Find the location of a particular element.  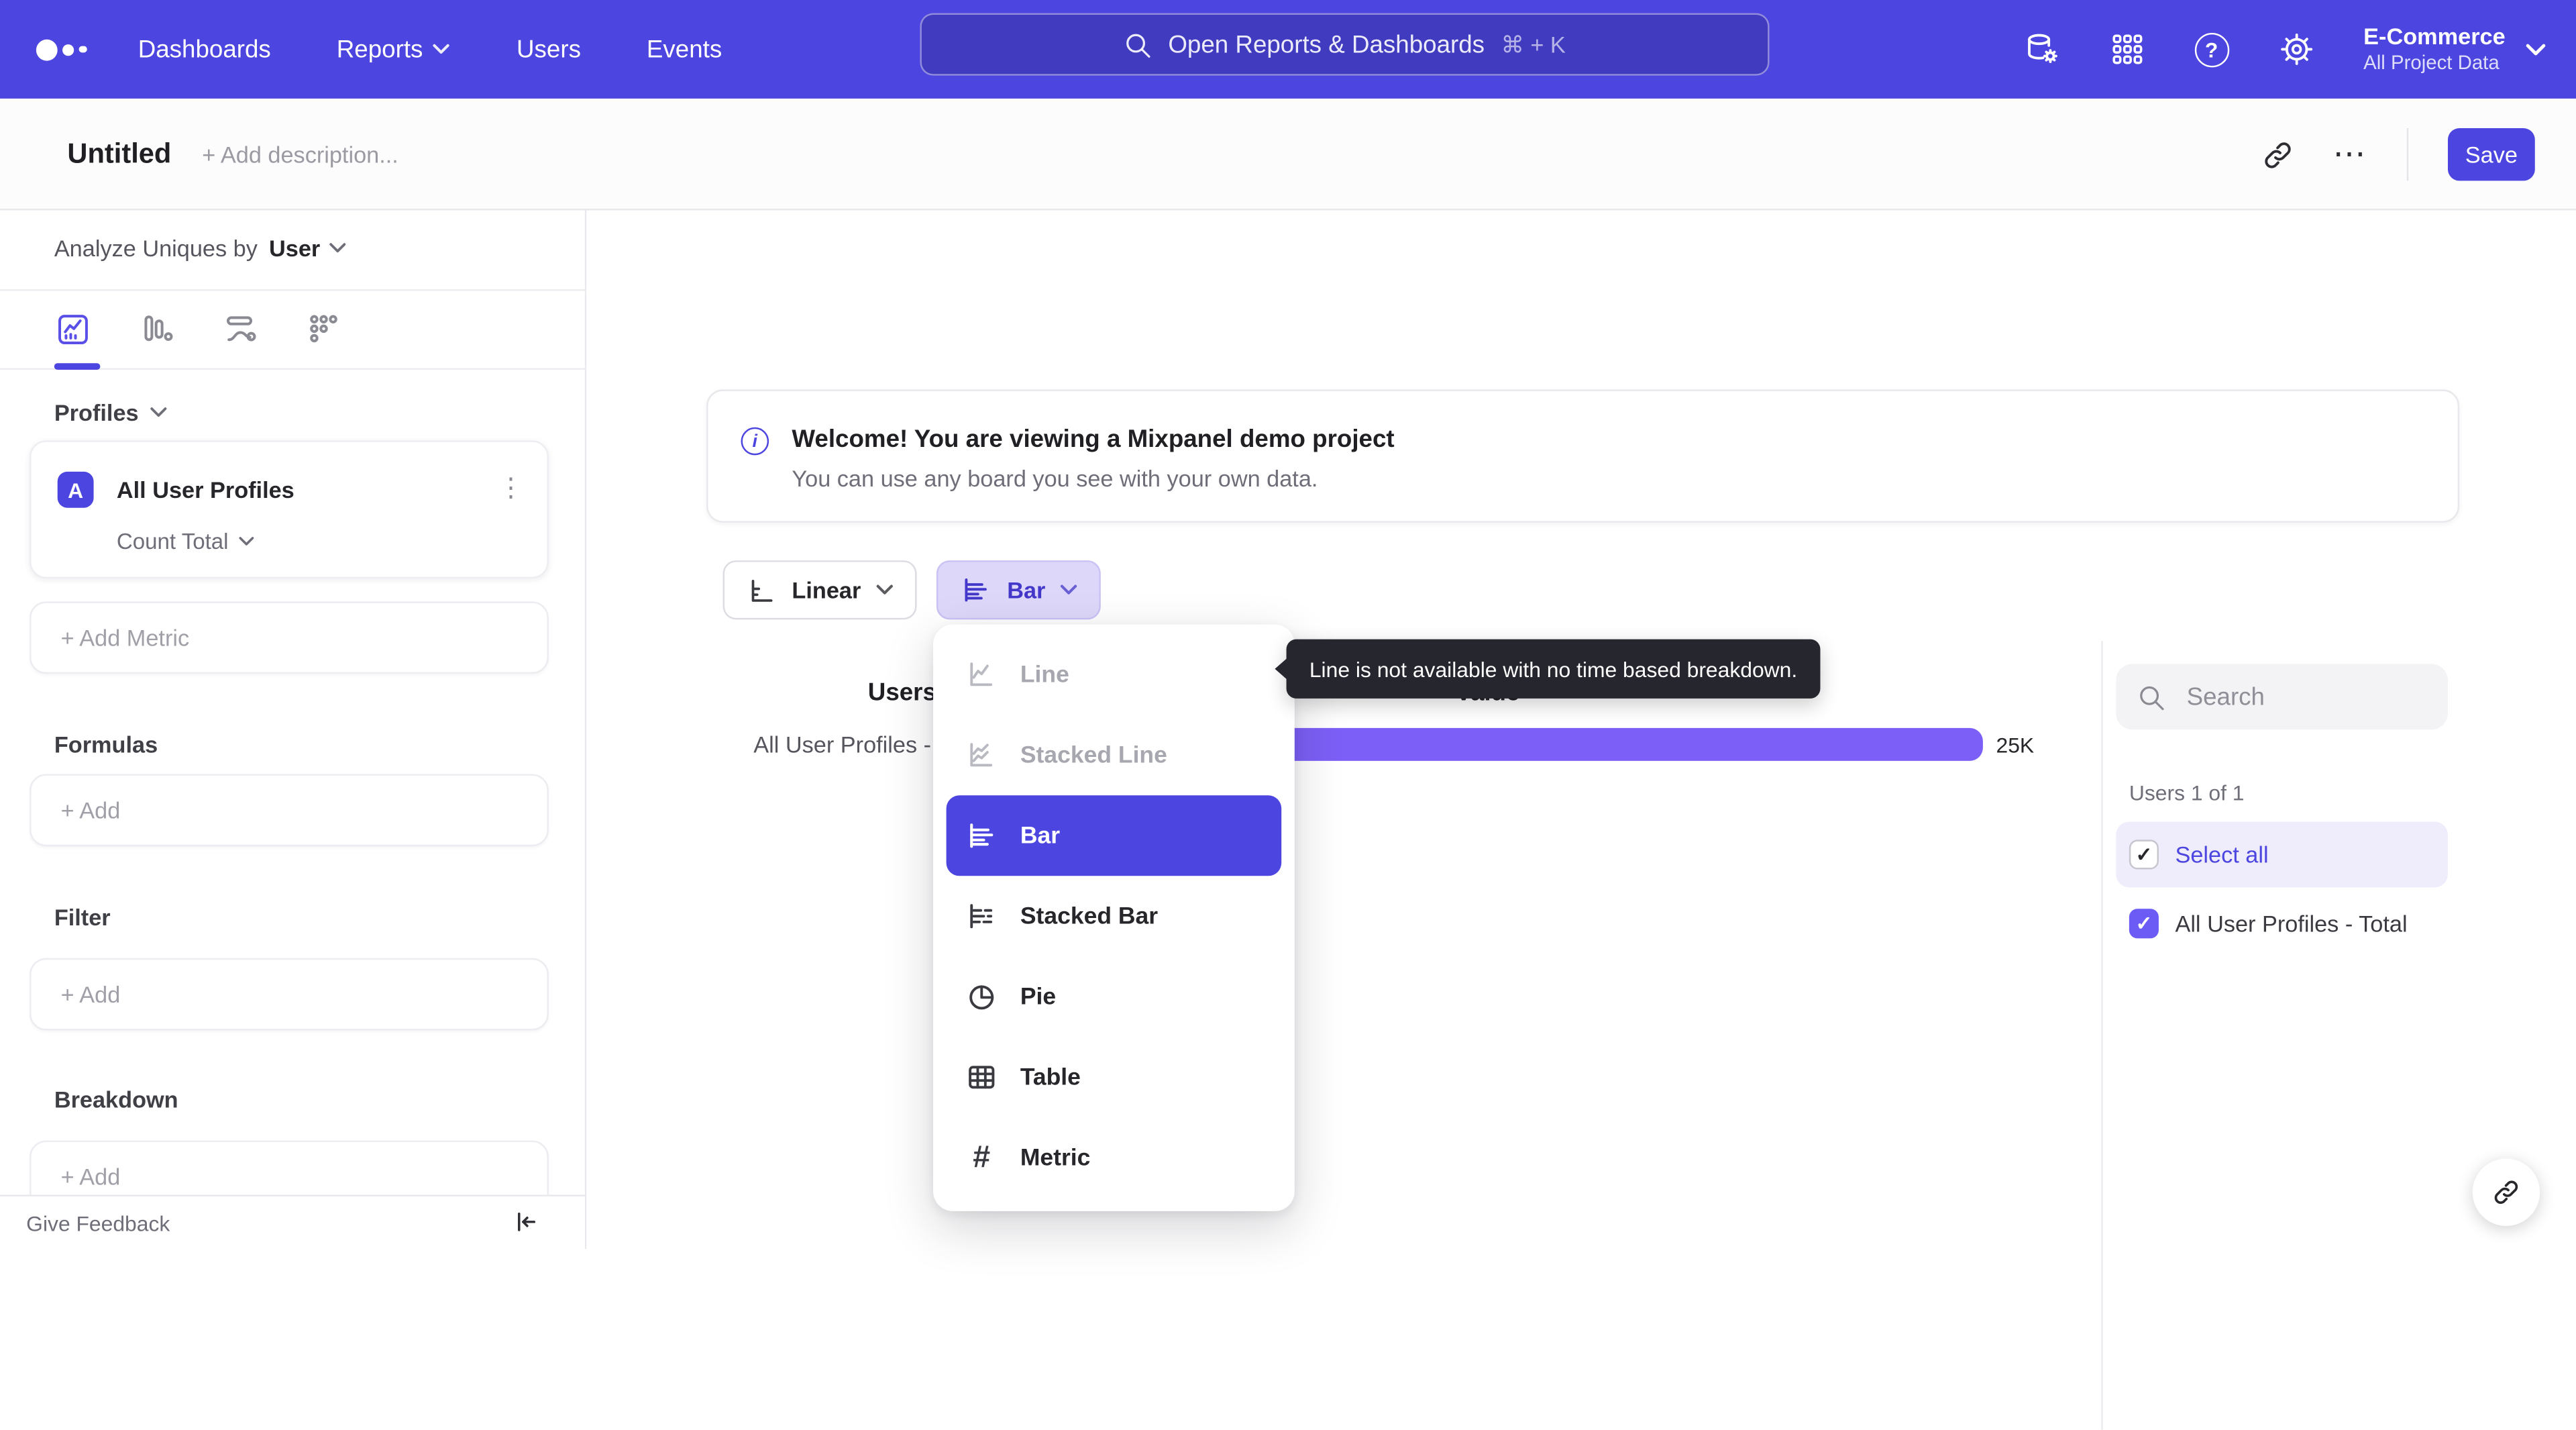

settings-gear-icon is located at coordinates (2296, 50).